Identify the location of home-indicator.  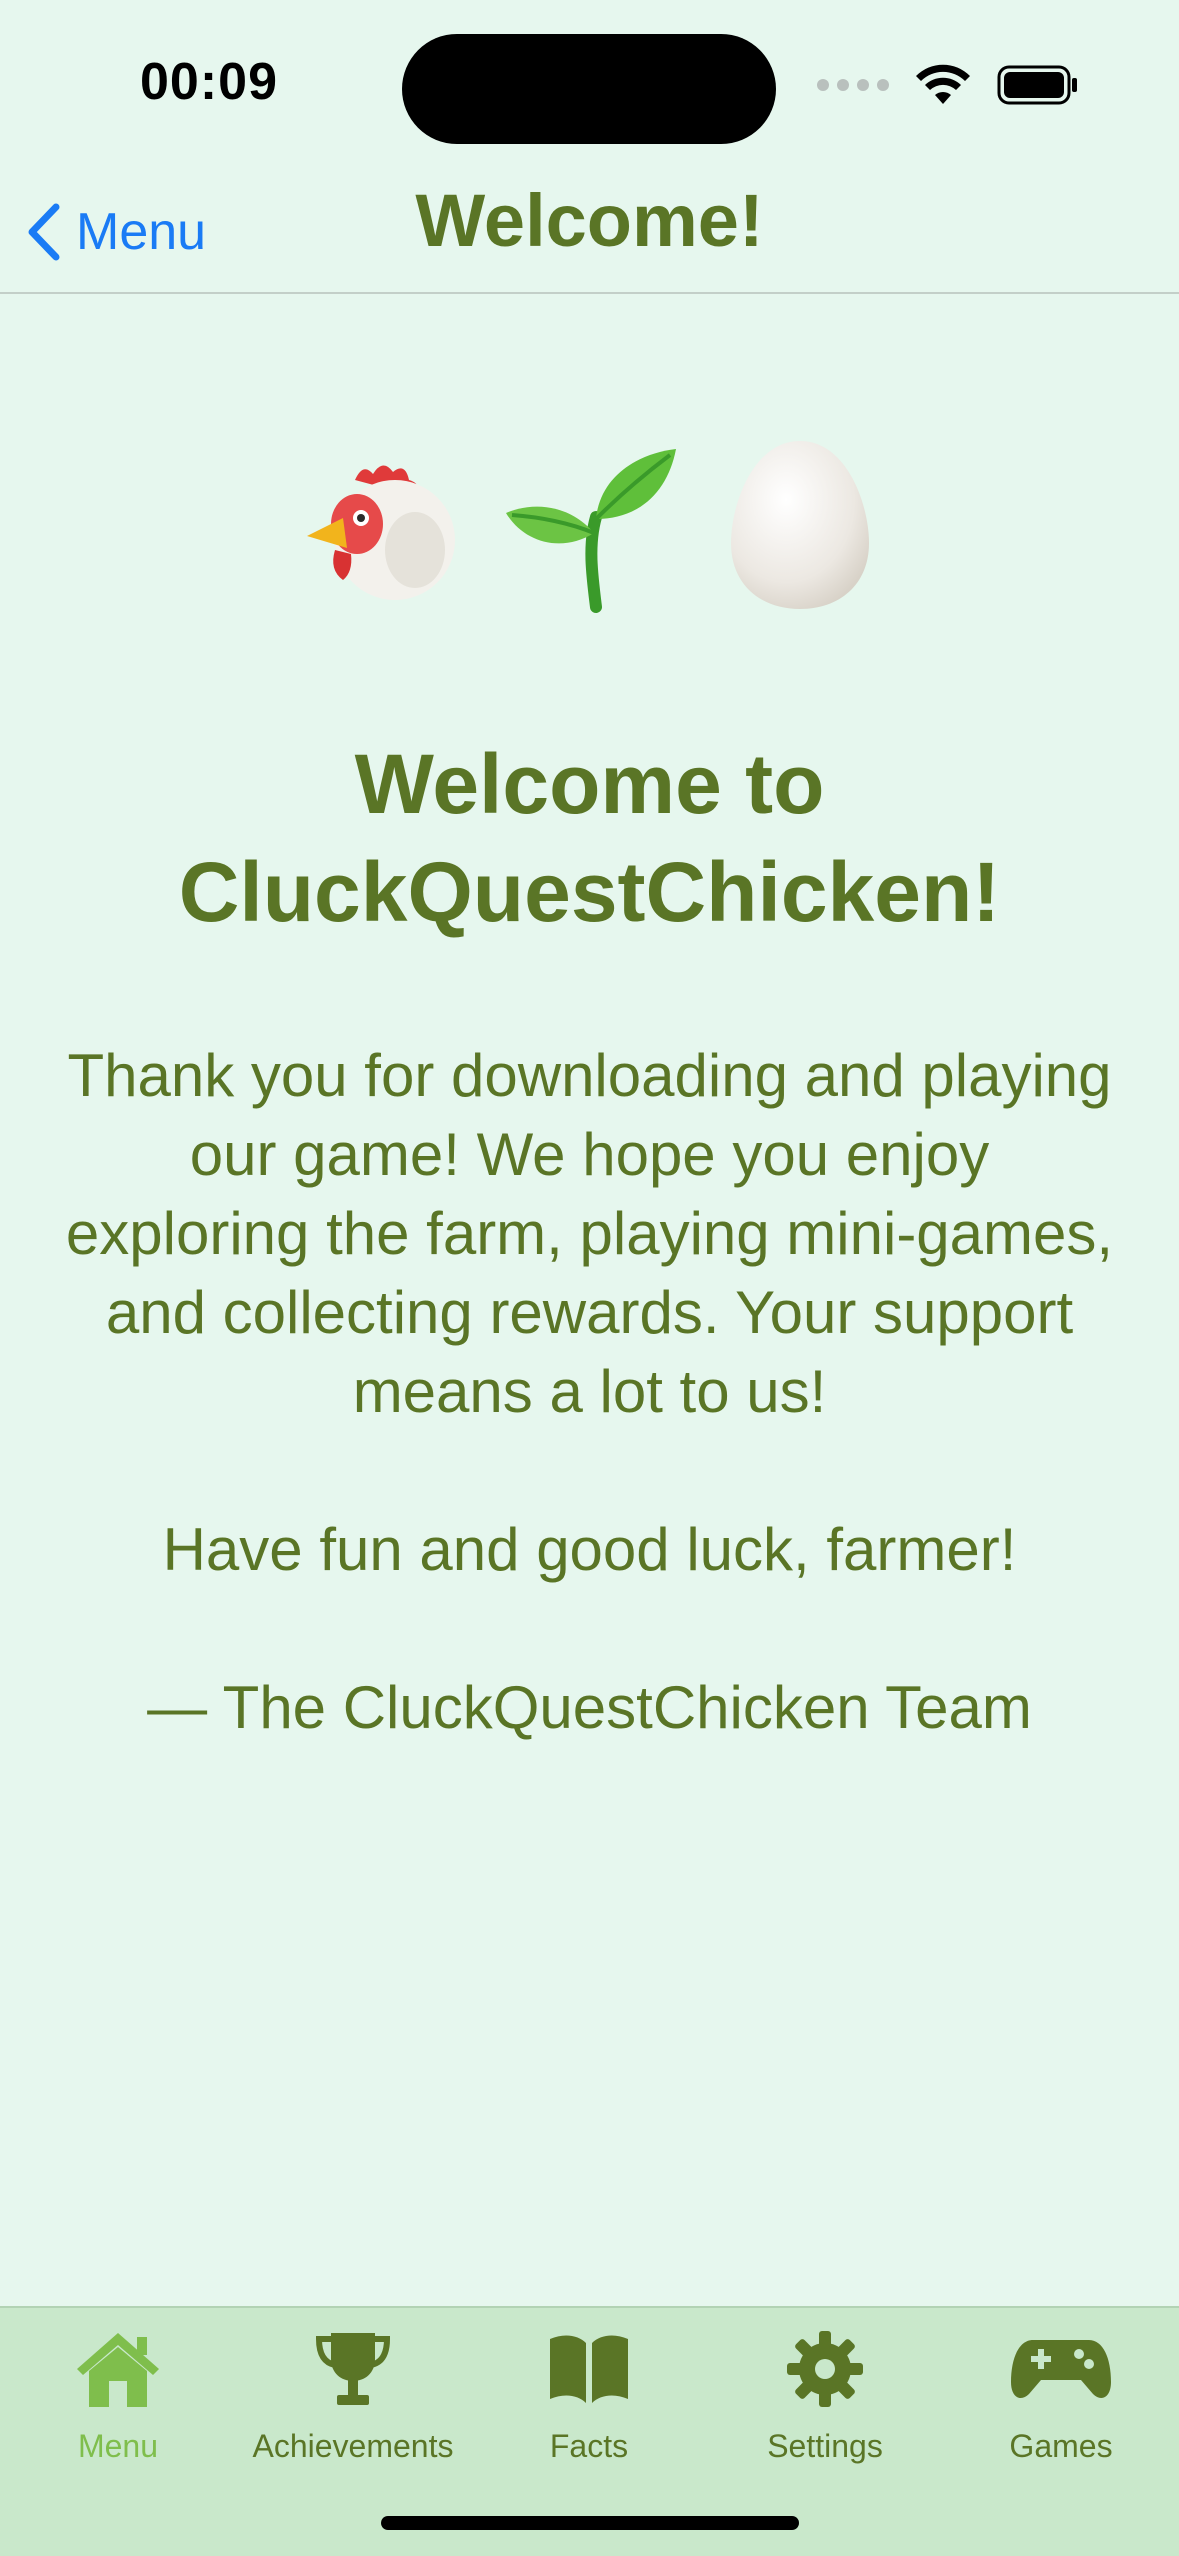
(590, 2523).